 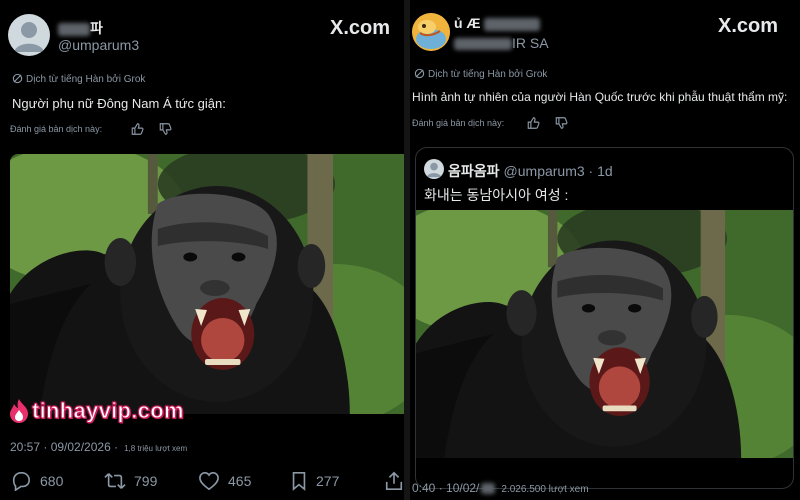 I want to click on bookmark-button: 277, so click(x=314, y=481).